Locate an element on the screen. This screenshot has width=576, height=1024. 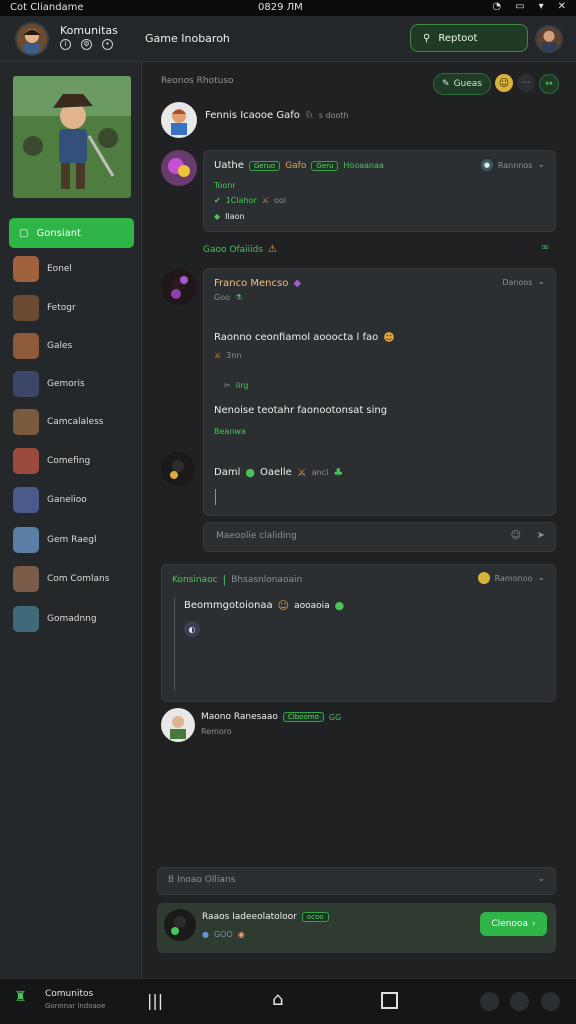
tool-label: Iirg is located at coordinates (242, 385).